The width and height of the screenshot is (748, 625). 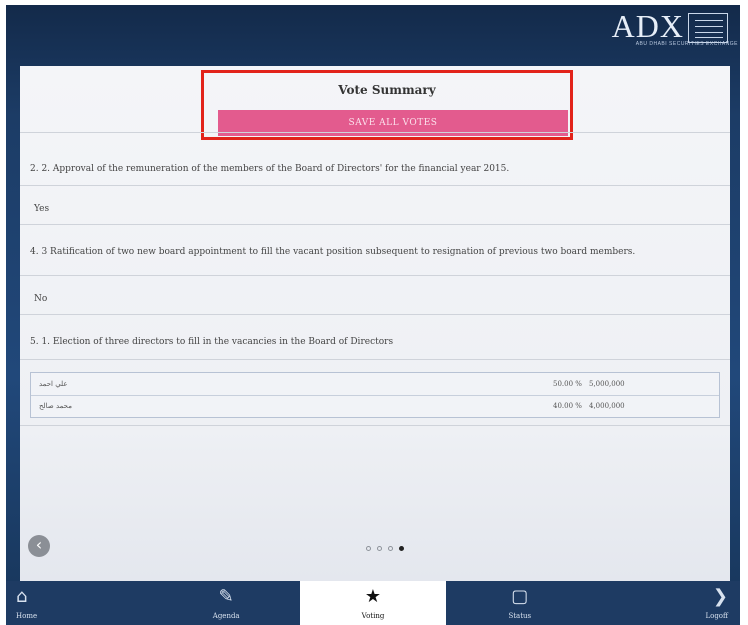 What do you see at coordinates (716, 616) in the screenshot?
I see `nav-label: Logoff` at bounding box center [716, 616].